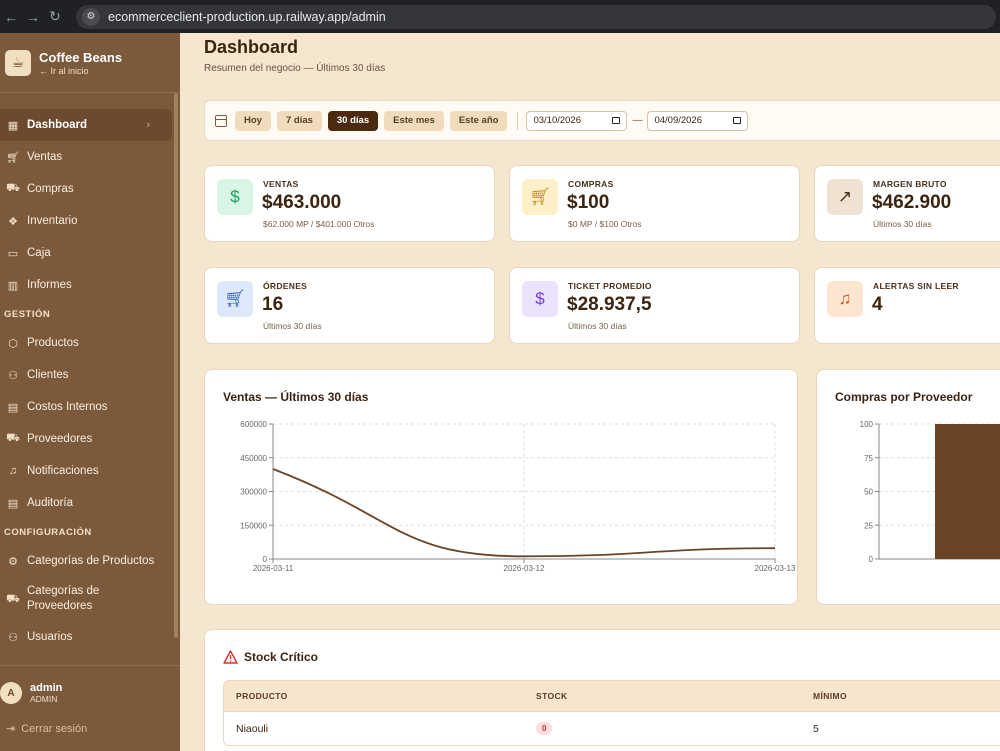  Describe the element at coordinates (262, 696) in the screenshot. I see `column-header-producto: PRODUCTO` at that location.